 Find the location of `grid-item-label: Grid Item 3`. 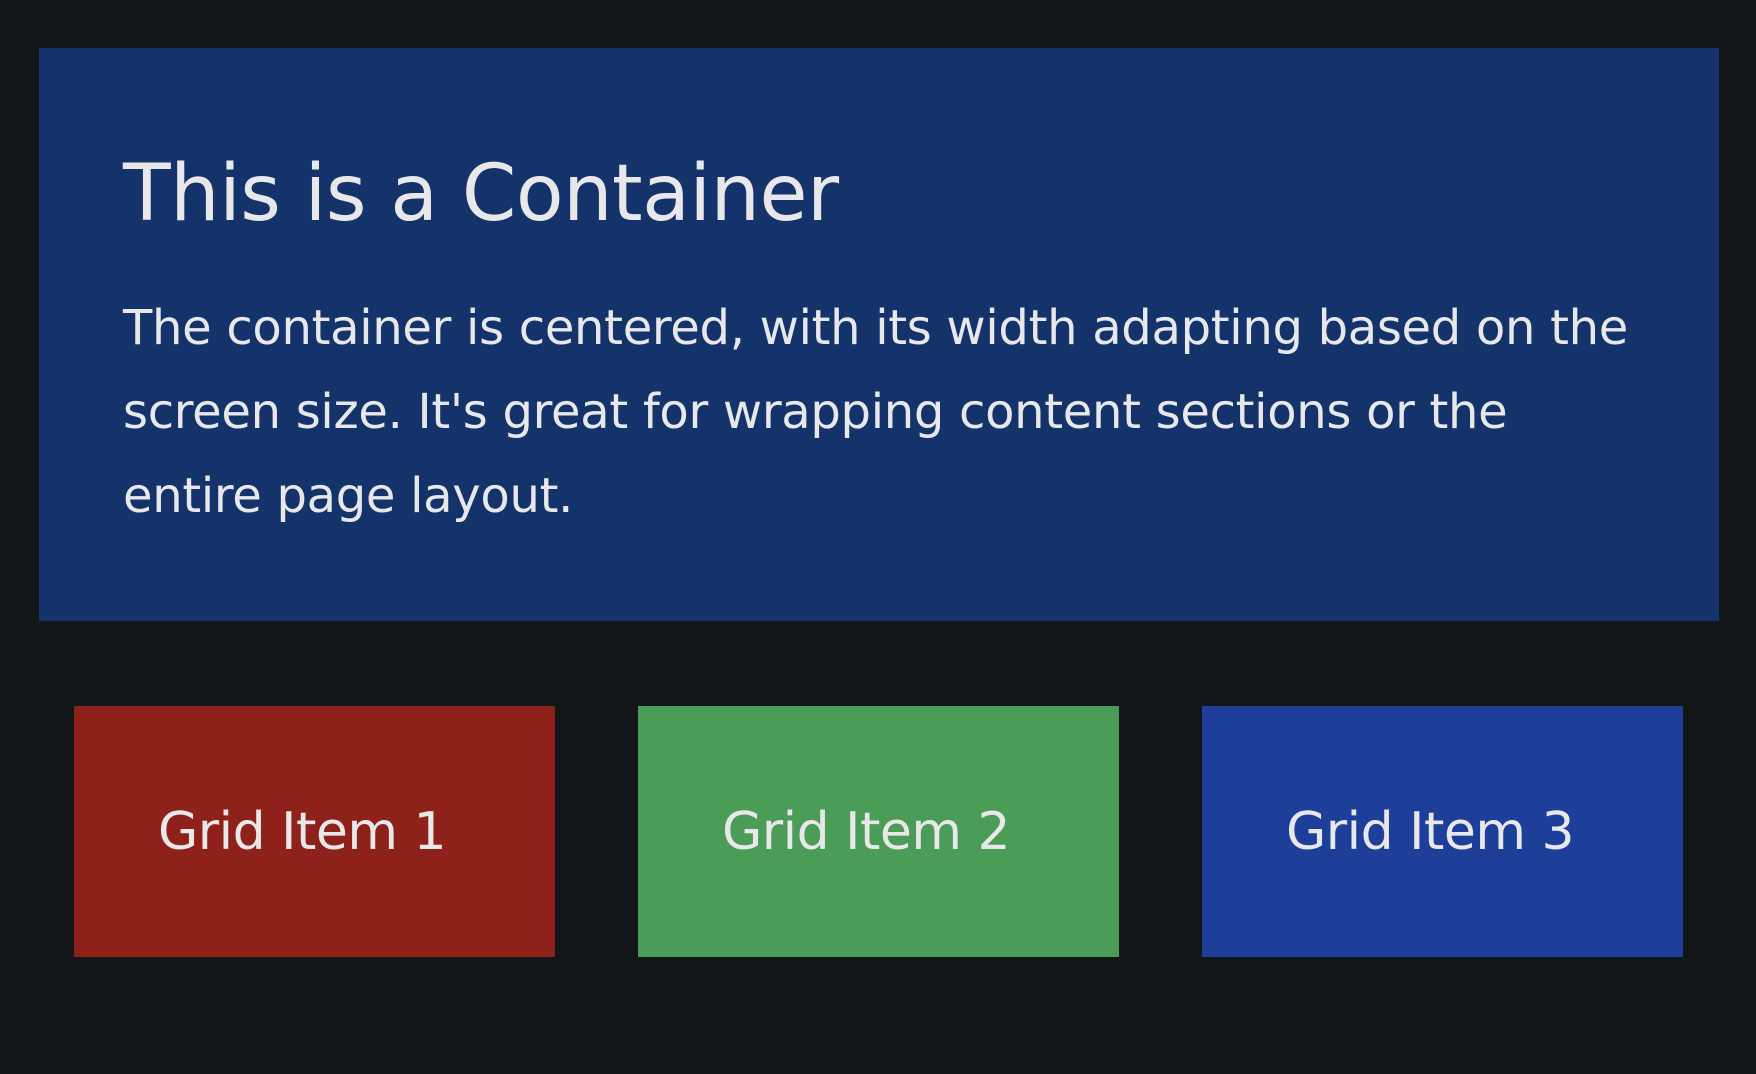

grid-item-label: Grid Item 3 is located at coordinates (1430, 831).